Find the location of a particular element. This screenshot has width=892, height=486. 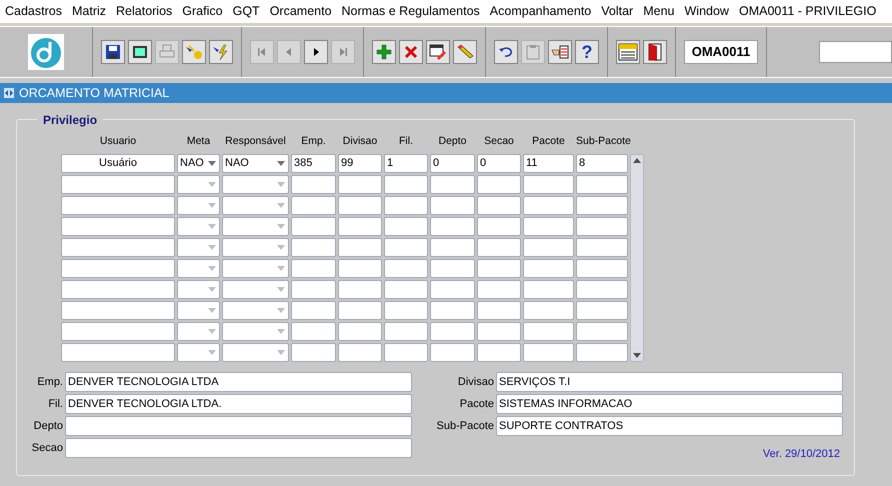

grid-cell: 0 is located at coordinates (499, 163).